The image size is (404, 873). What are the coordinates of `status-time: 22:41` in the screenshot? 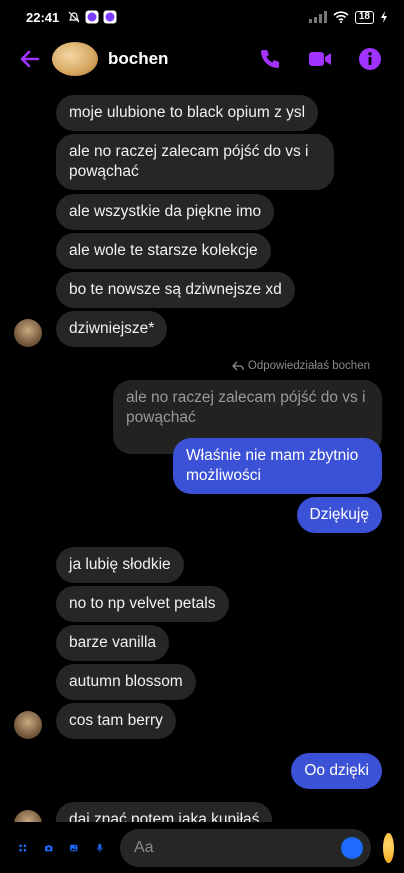 It's located at (43, 17).